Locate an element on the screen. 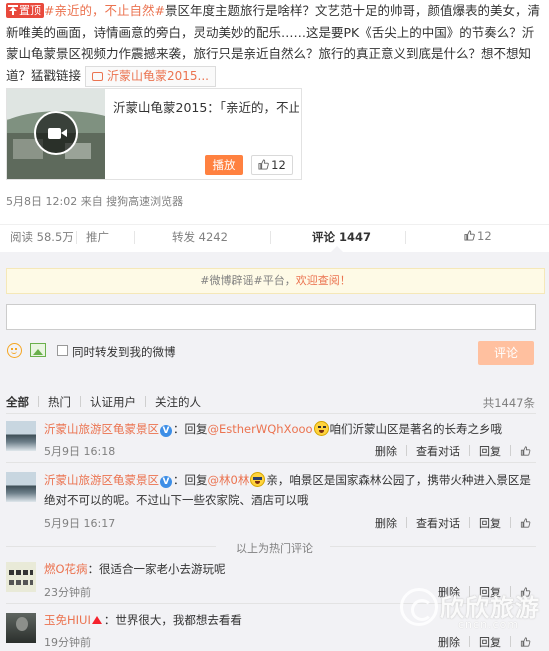 The image size is (549, 651). comment-input is located at coordinates (271, 317).